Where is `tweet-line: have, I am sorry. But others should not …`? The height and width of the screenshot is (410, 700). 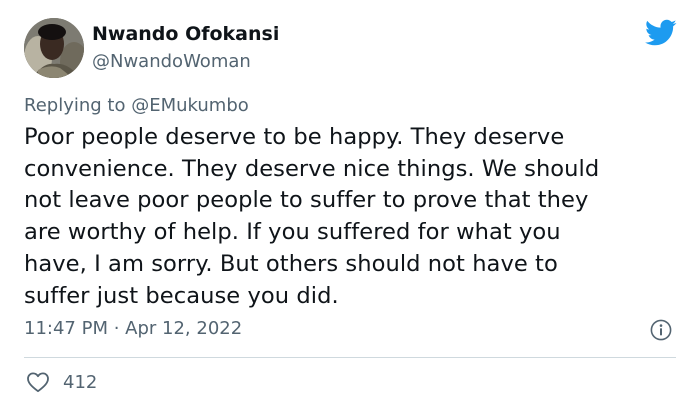
tweet-line: have, I am sorry. But others should not … is located at coordinates (291, 263).